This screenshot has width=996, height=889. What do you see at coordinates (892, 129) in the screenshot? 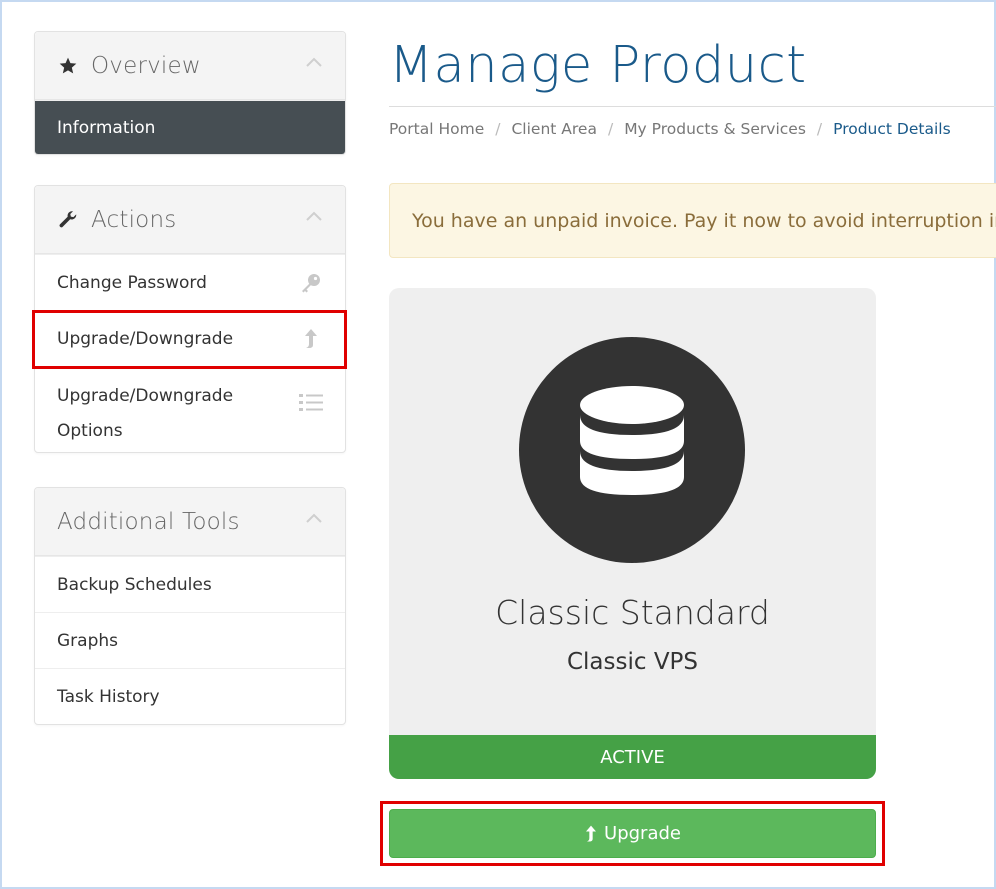
I see `breadcrumb-product-details: Product Details` at bounding box center [892, 129].